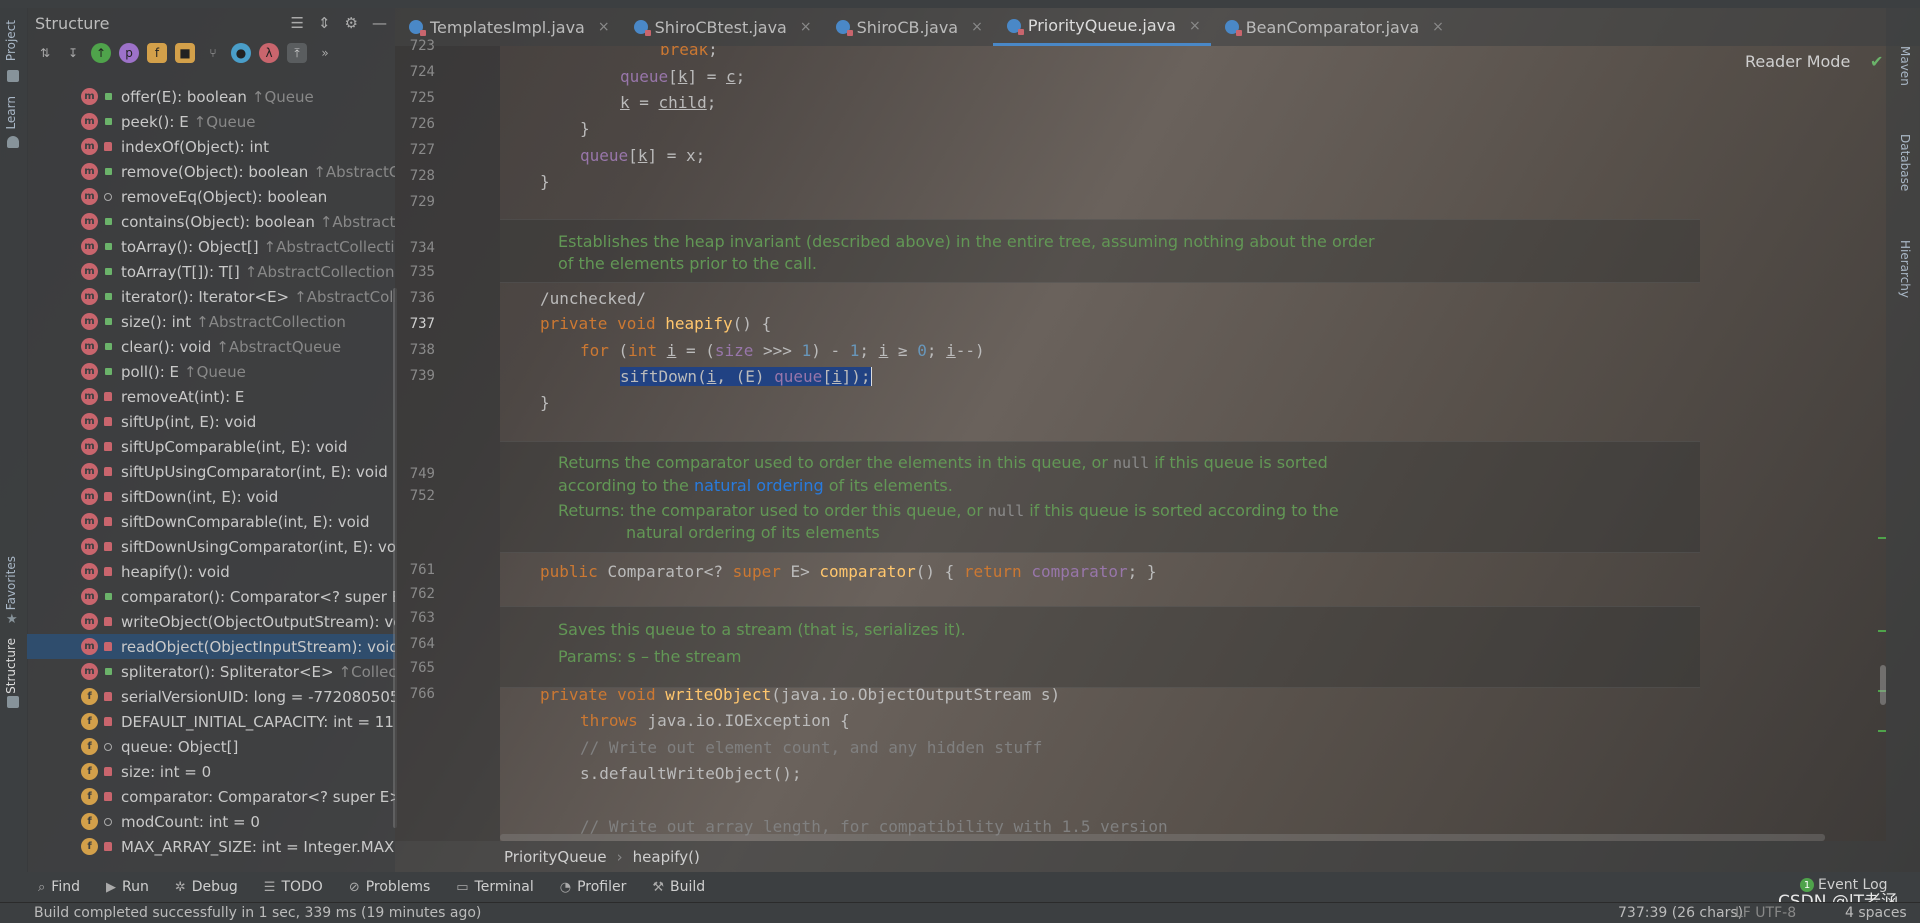 The height and width of the screenshot is (923, 1920). What do you see at coordinates (211, 721) in the screenshot?
I see `structure-item: f DEFAULT_INITIAL_CAPACITY: int = 11` at bounding box center [211, 721].